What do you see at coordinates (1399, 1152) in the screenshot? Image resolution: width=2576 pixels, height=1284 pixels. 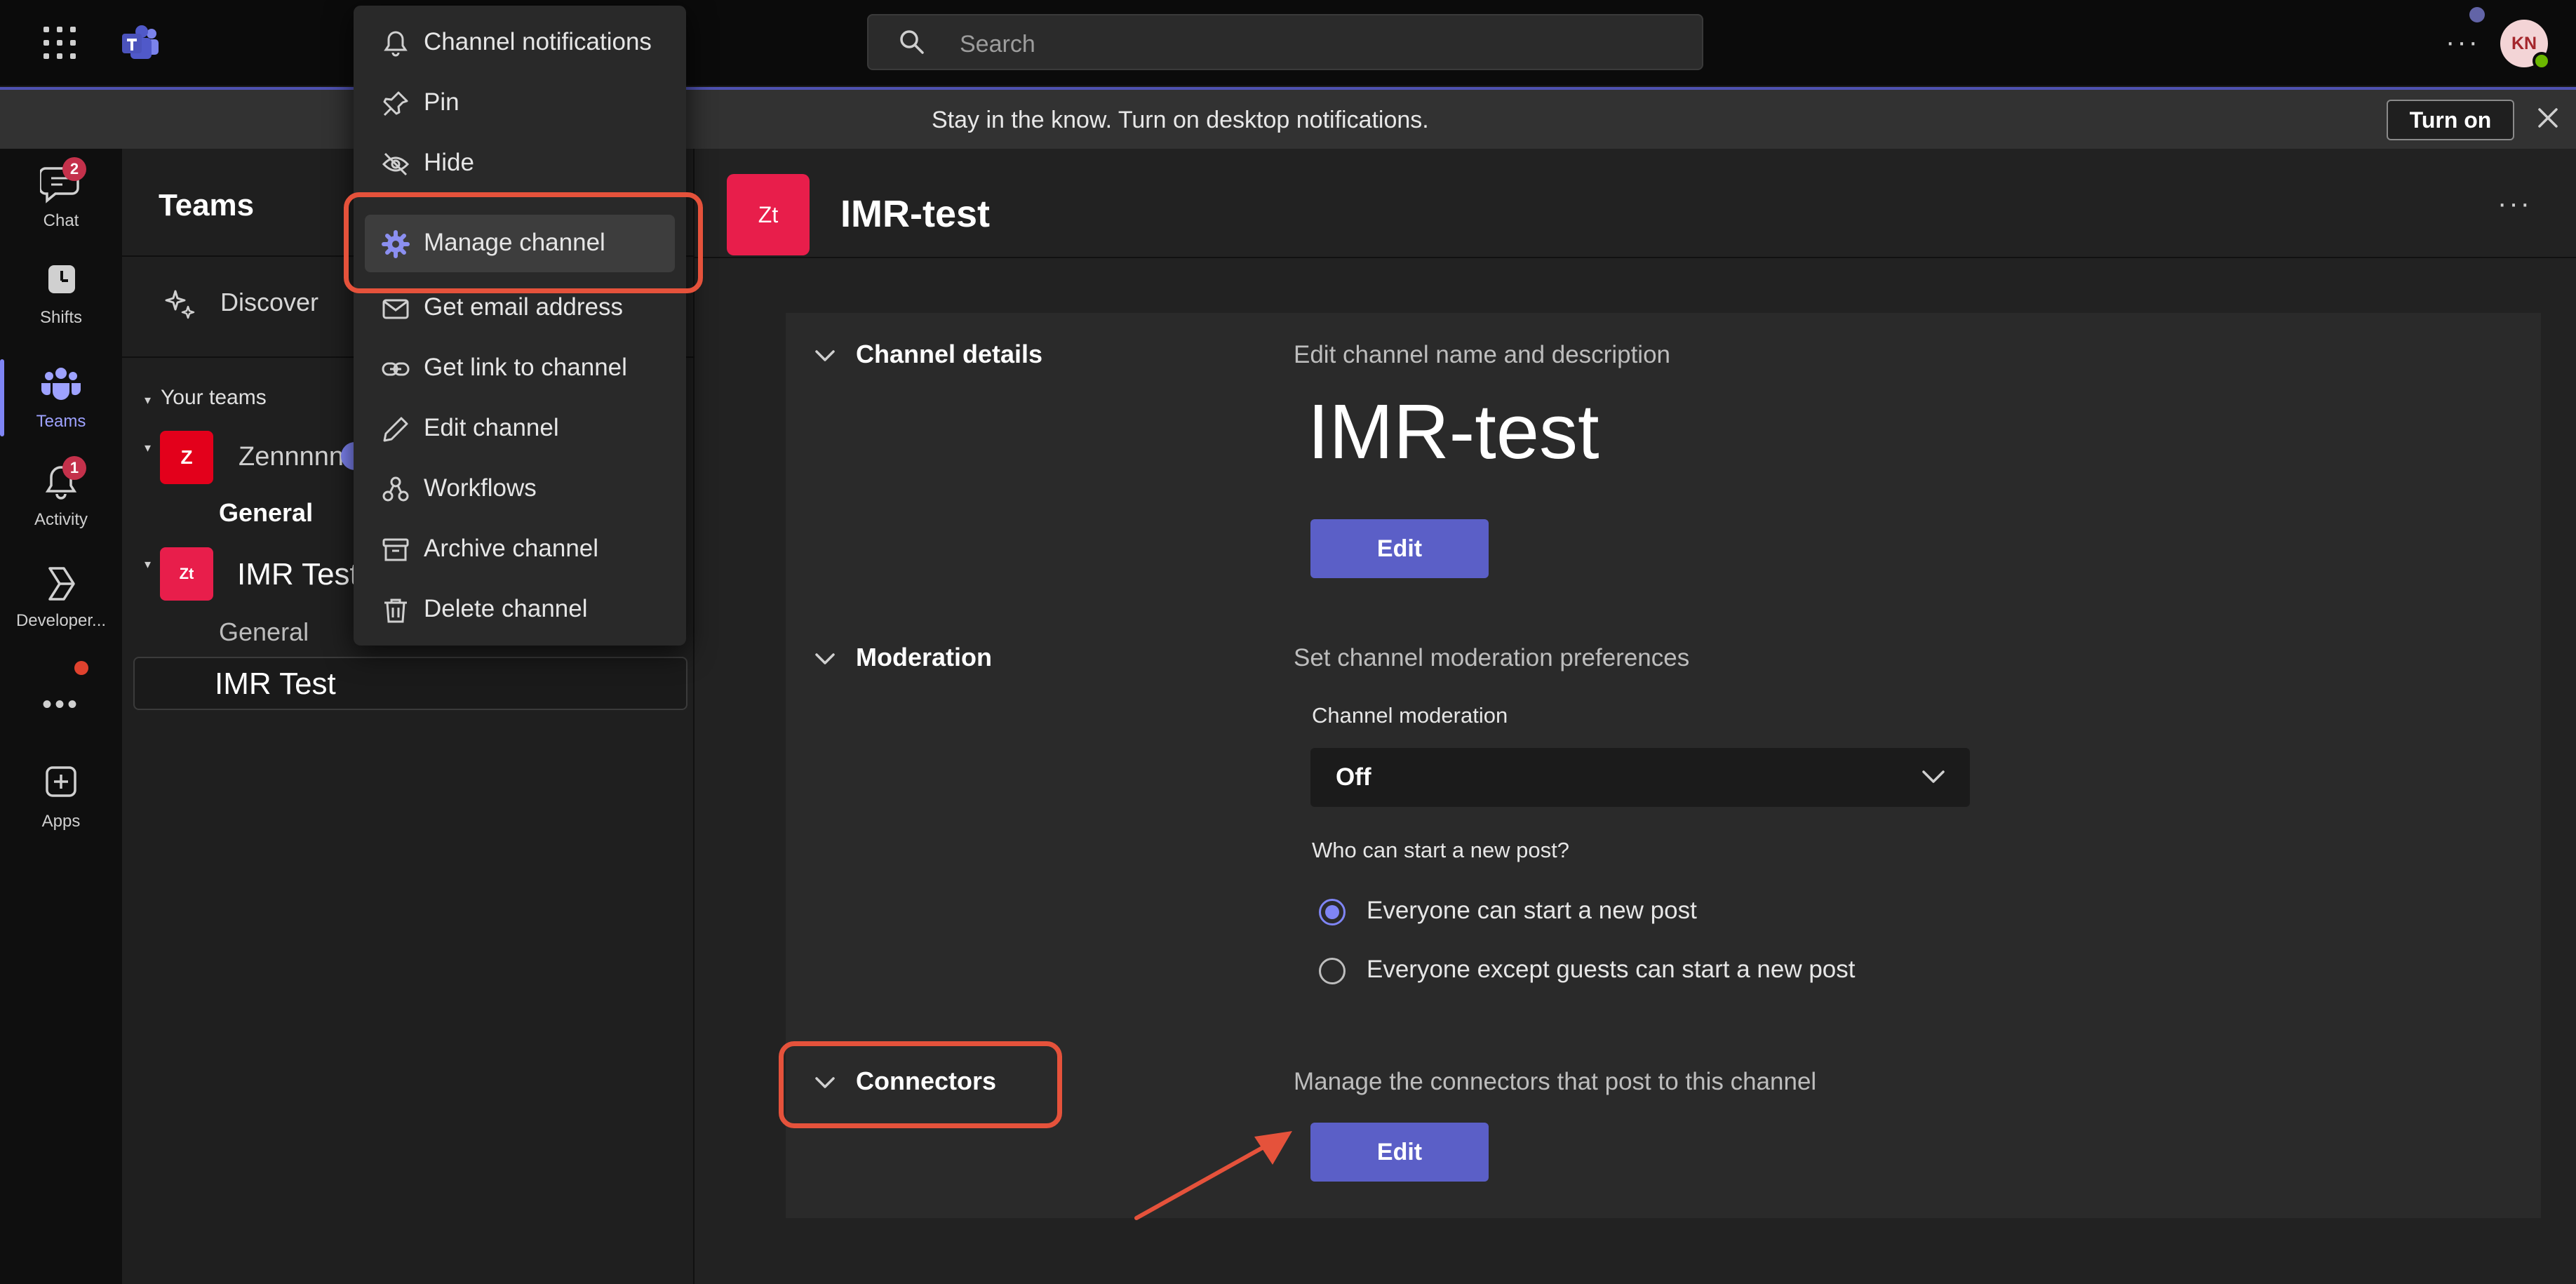 I see `edit-connectors-button: Edit` at bounding box center [1399, 1152].